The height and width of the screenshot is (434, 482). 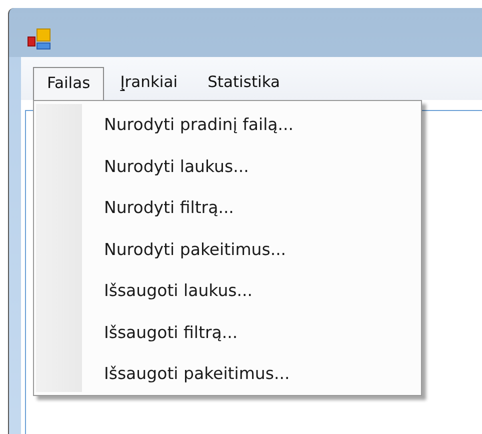 I want to click on menu-item: Statistika, so click(x=244, y=83).